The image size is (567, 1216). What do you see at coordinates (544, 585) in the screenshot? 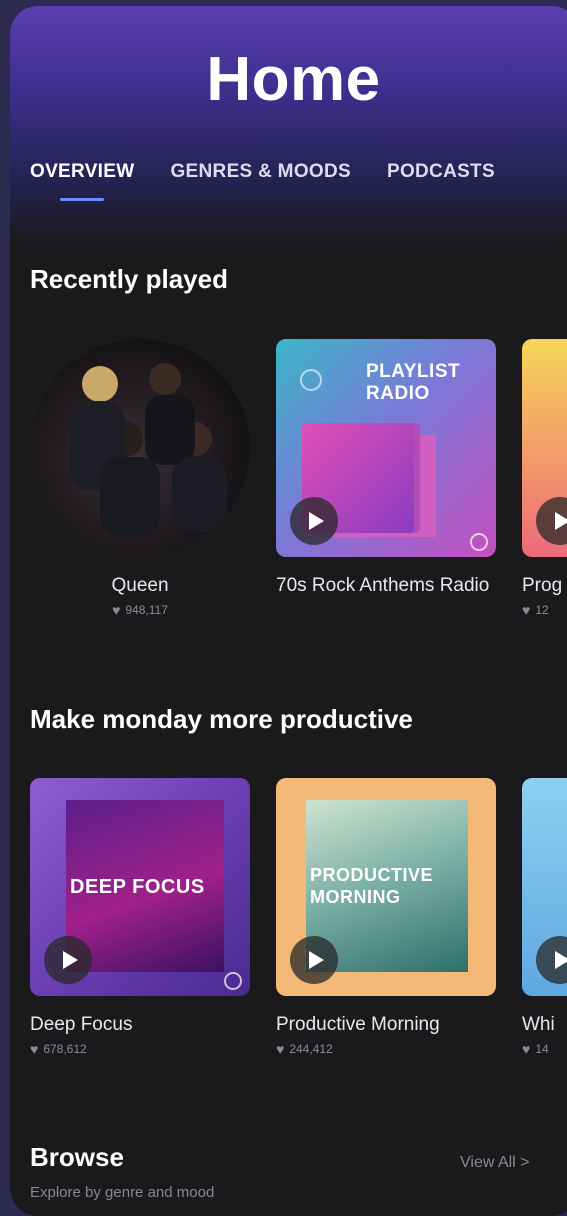
I see `card-title: Prog` at bounding box center [544, 585].